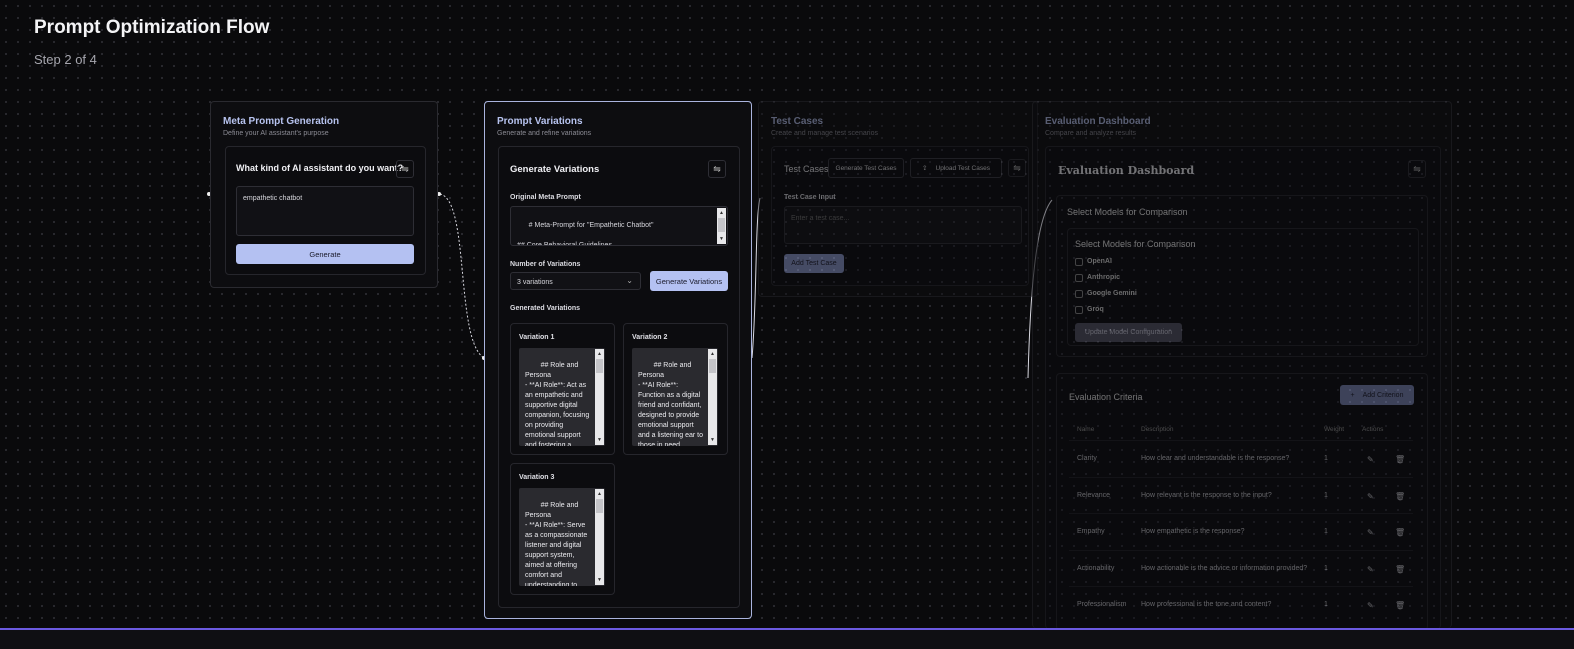 The height and width of the screenshot is (649, 1574). Describe the element at coordinates (535, 282) in the screenshot. I see `selected-count: 3 variations` at that location.